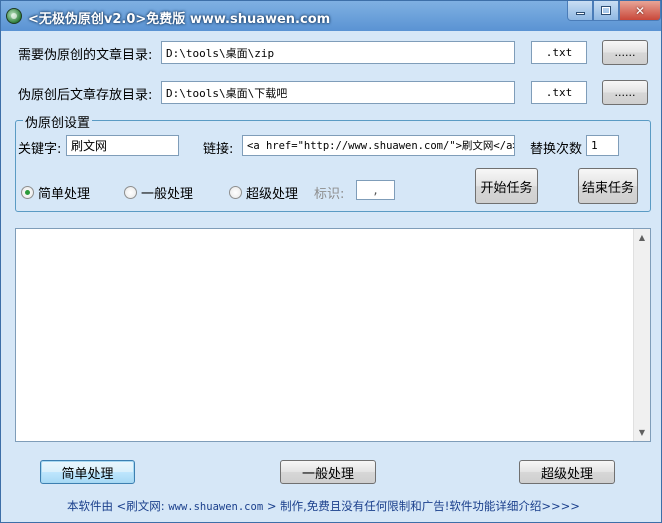 The height and width of the screenshot is (523, 662). Describe the element at coordinates (216, 507) in the screenshot. I see `footer-url: www.shuawen.com` at that location.